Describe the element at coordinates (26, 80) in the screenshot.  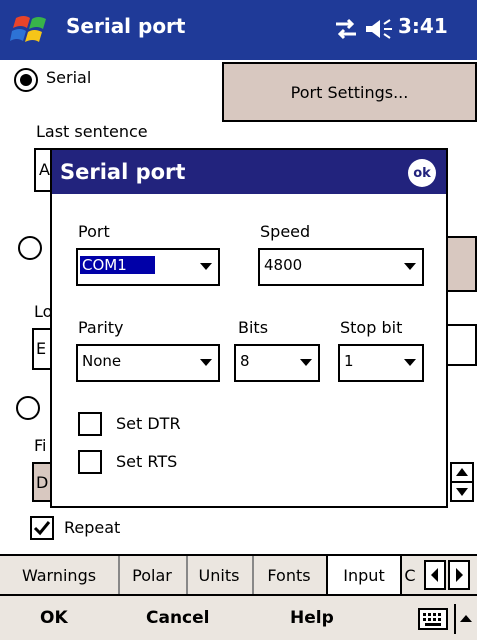
I see `serial-radio` at that location.